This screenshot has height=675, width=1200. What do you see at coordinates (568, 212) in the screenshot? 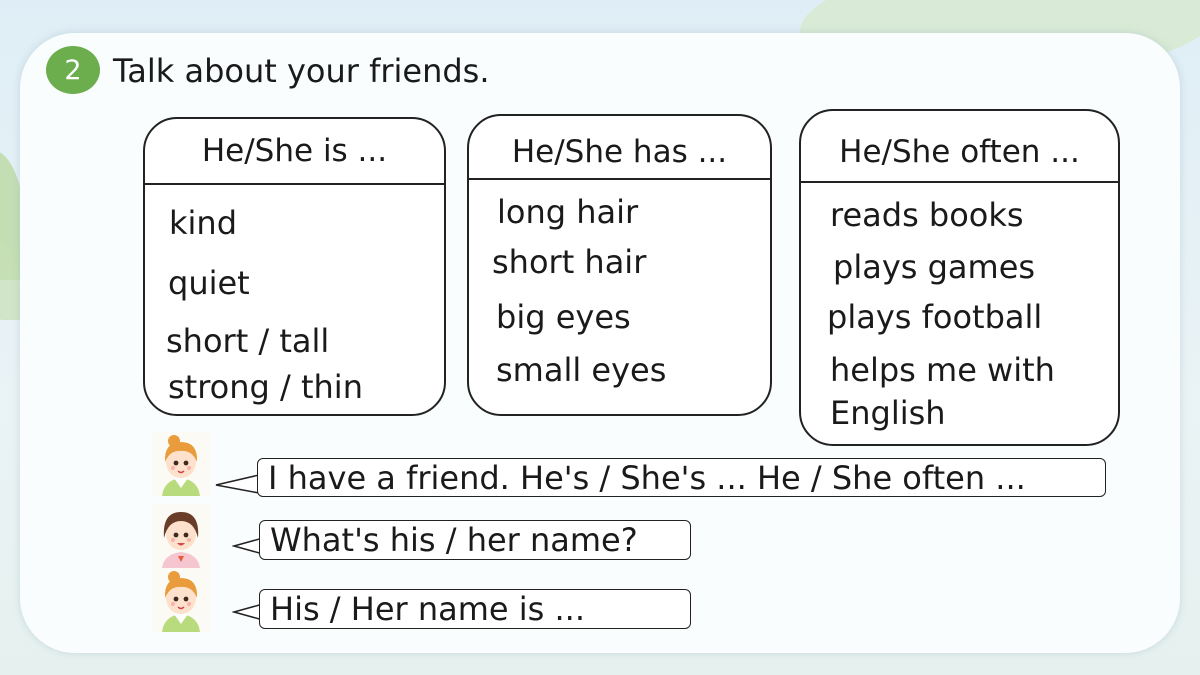
I see `word-item: long hair` at bounding box center [568, 212].